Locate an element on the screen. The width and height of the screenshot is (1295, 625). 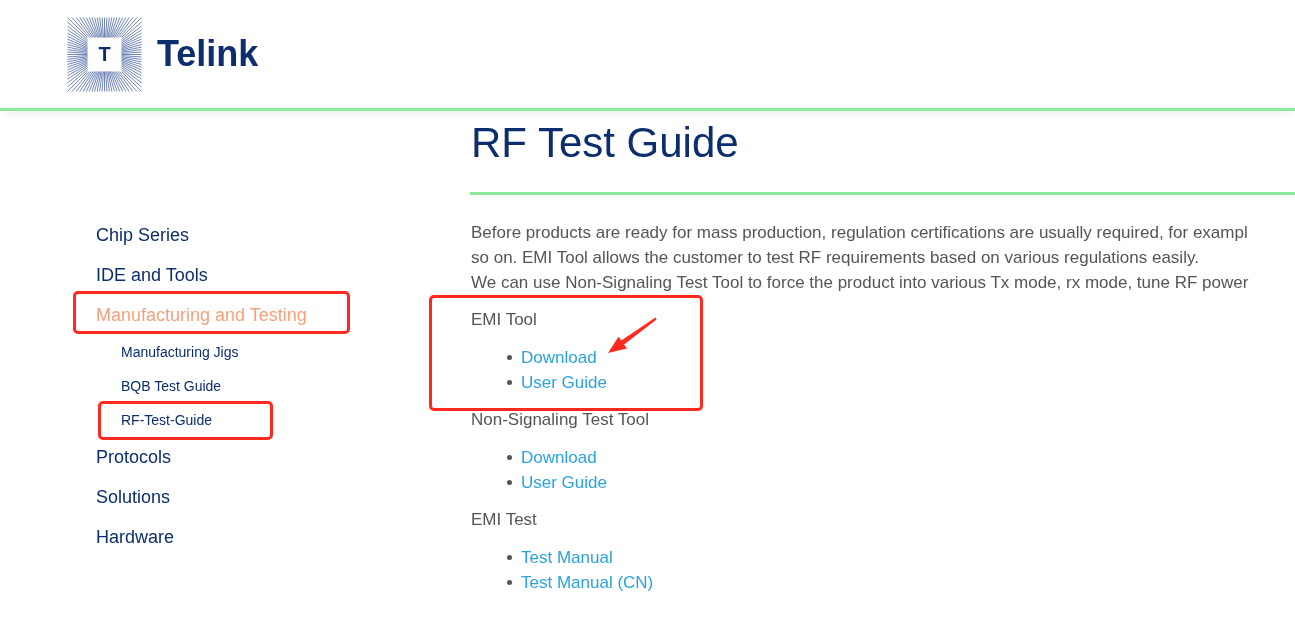
nav-link: RF-Test-Guide is located at coordinates (167, 420).